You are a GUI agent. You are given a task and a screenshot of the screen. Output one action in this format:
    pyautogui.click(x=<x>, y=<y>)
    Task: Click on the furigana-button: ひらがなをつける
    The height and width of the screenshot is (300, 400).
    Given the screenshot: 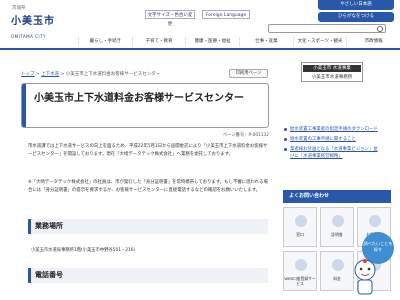 What is the action you would take?
    pyautogui.click(x=356, y=17)
    